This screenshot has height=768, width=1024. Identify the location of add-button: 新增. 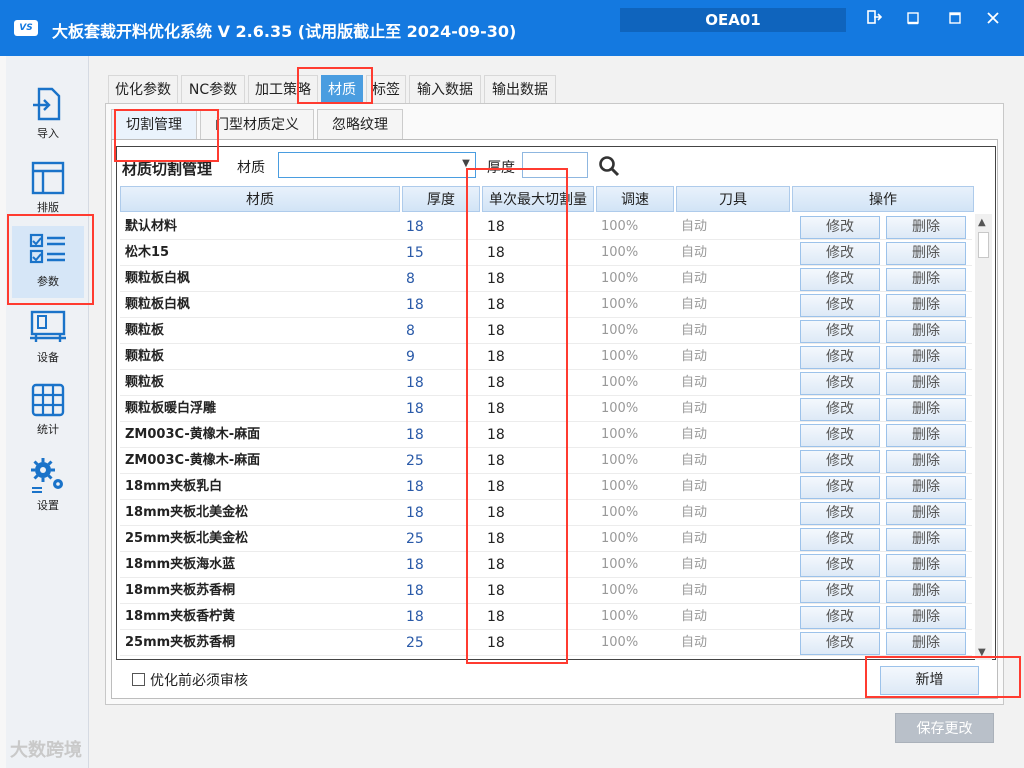
(929, 680).